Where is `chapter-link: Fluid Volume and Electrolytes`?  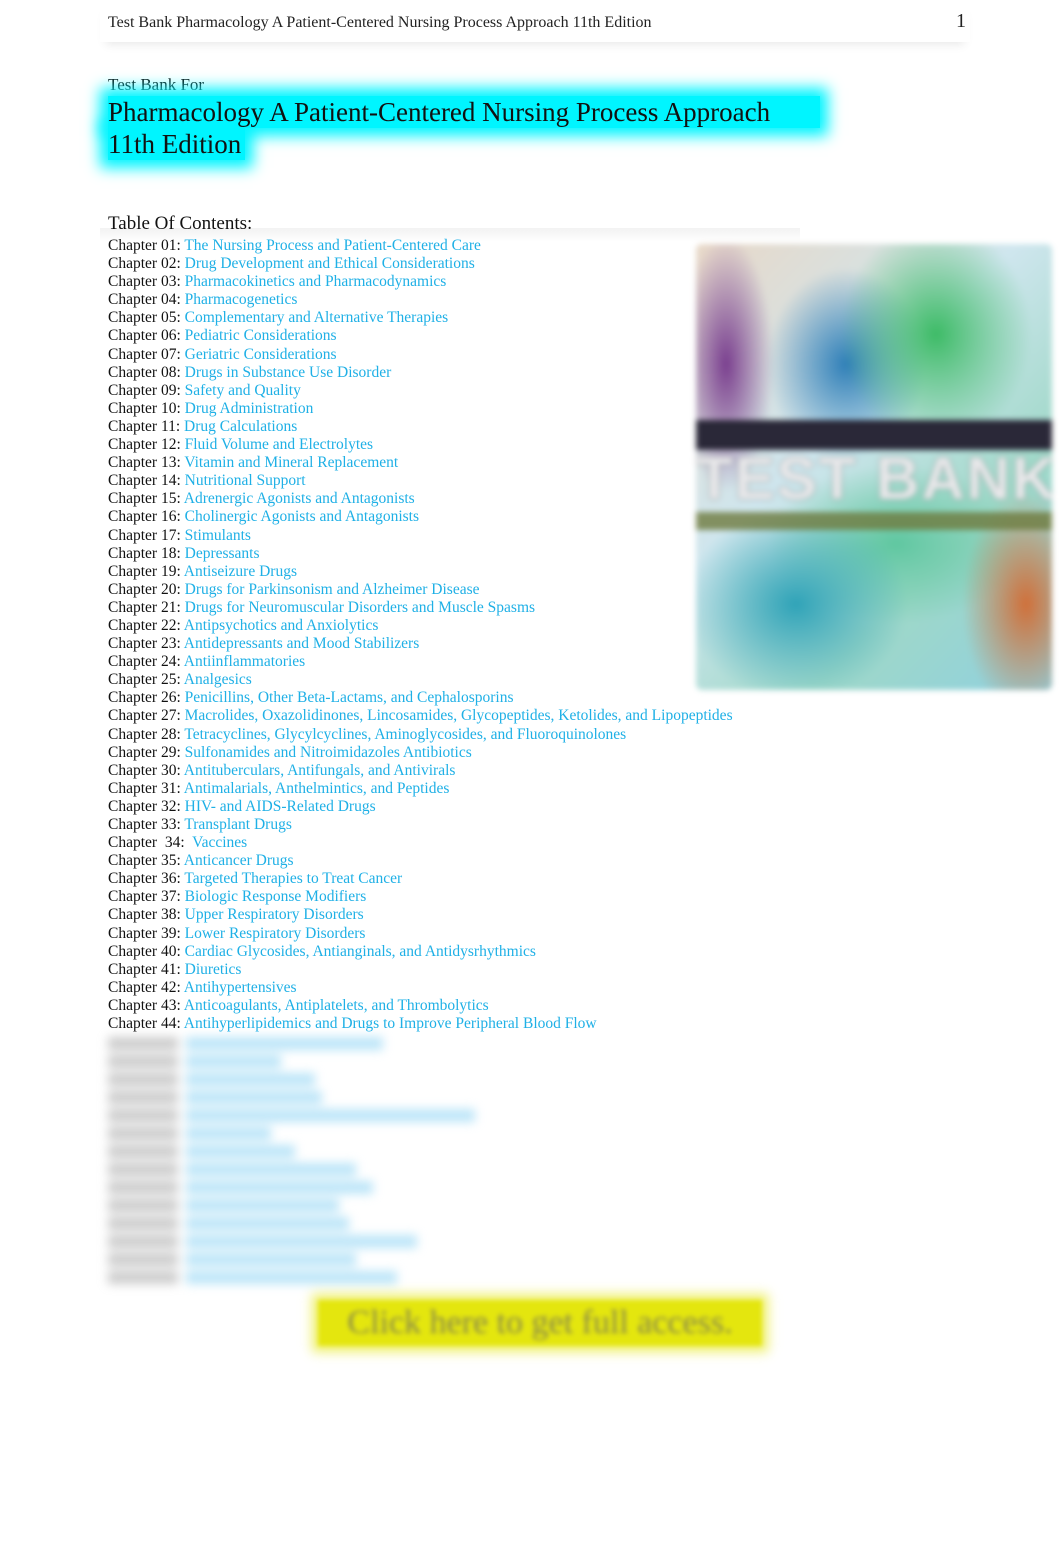
chapter-link: Fluid Volume and Electrolytes is located at coordinates (279, 444).